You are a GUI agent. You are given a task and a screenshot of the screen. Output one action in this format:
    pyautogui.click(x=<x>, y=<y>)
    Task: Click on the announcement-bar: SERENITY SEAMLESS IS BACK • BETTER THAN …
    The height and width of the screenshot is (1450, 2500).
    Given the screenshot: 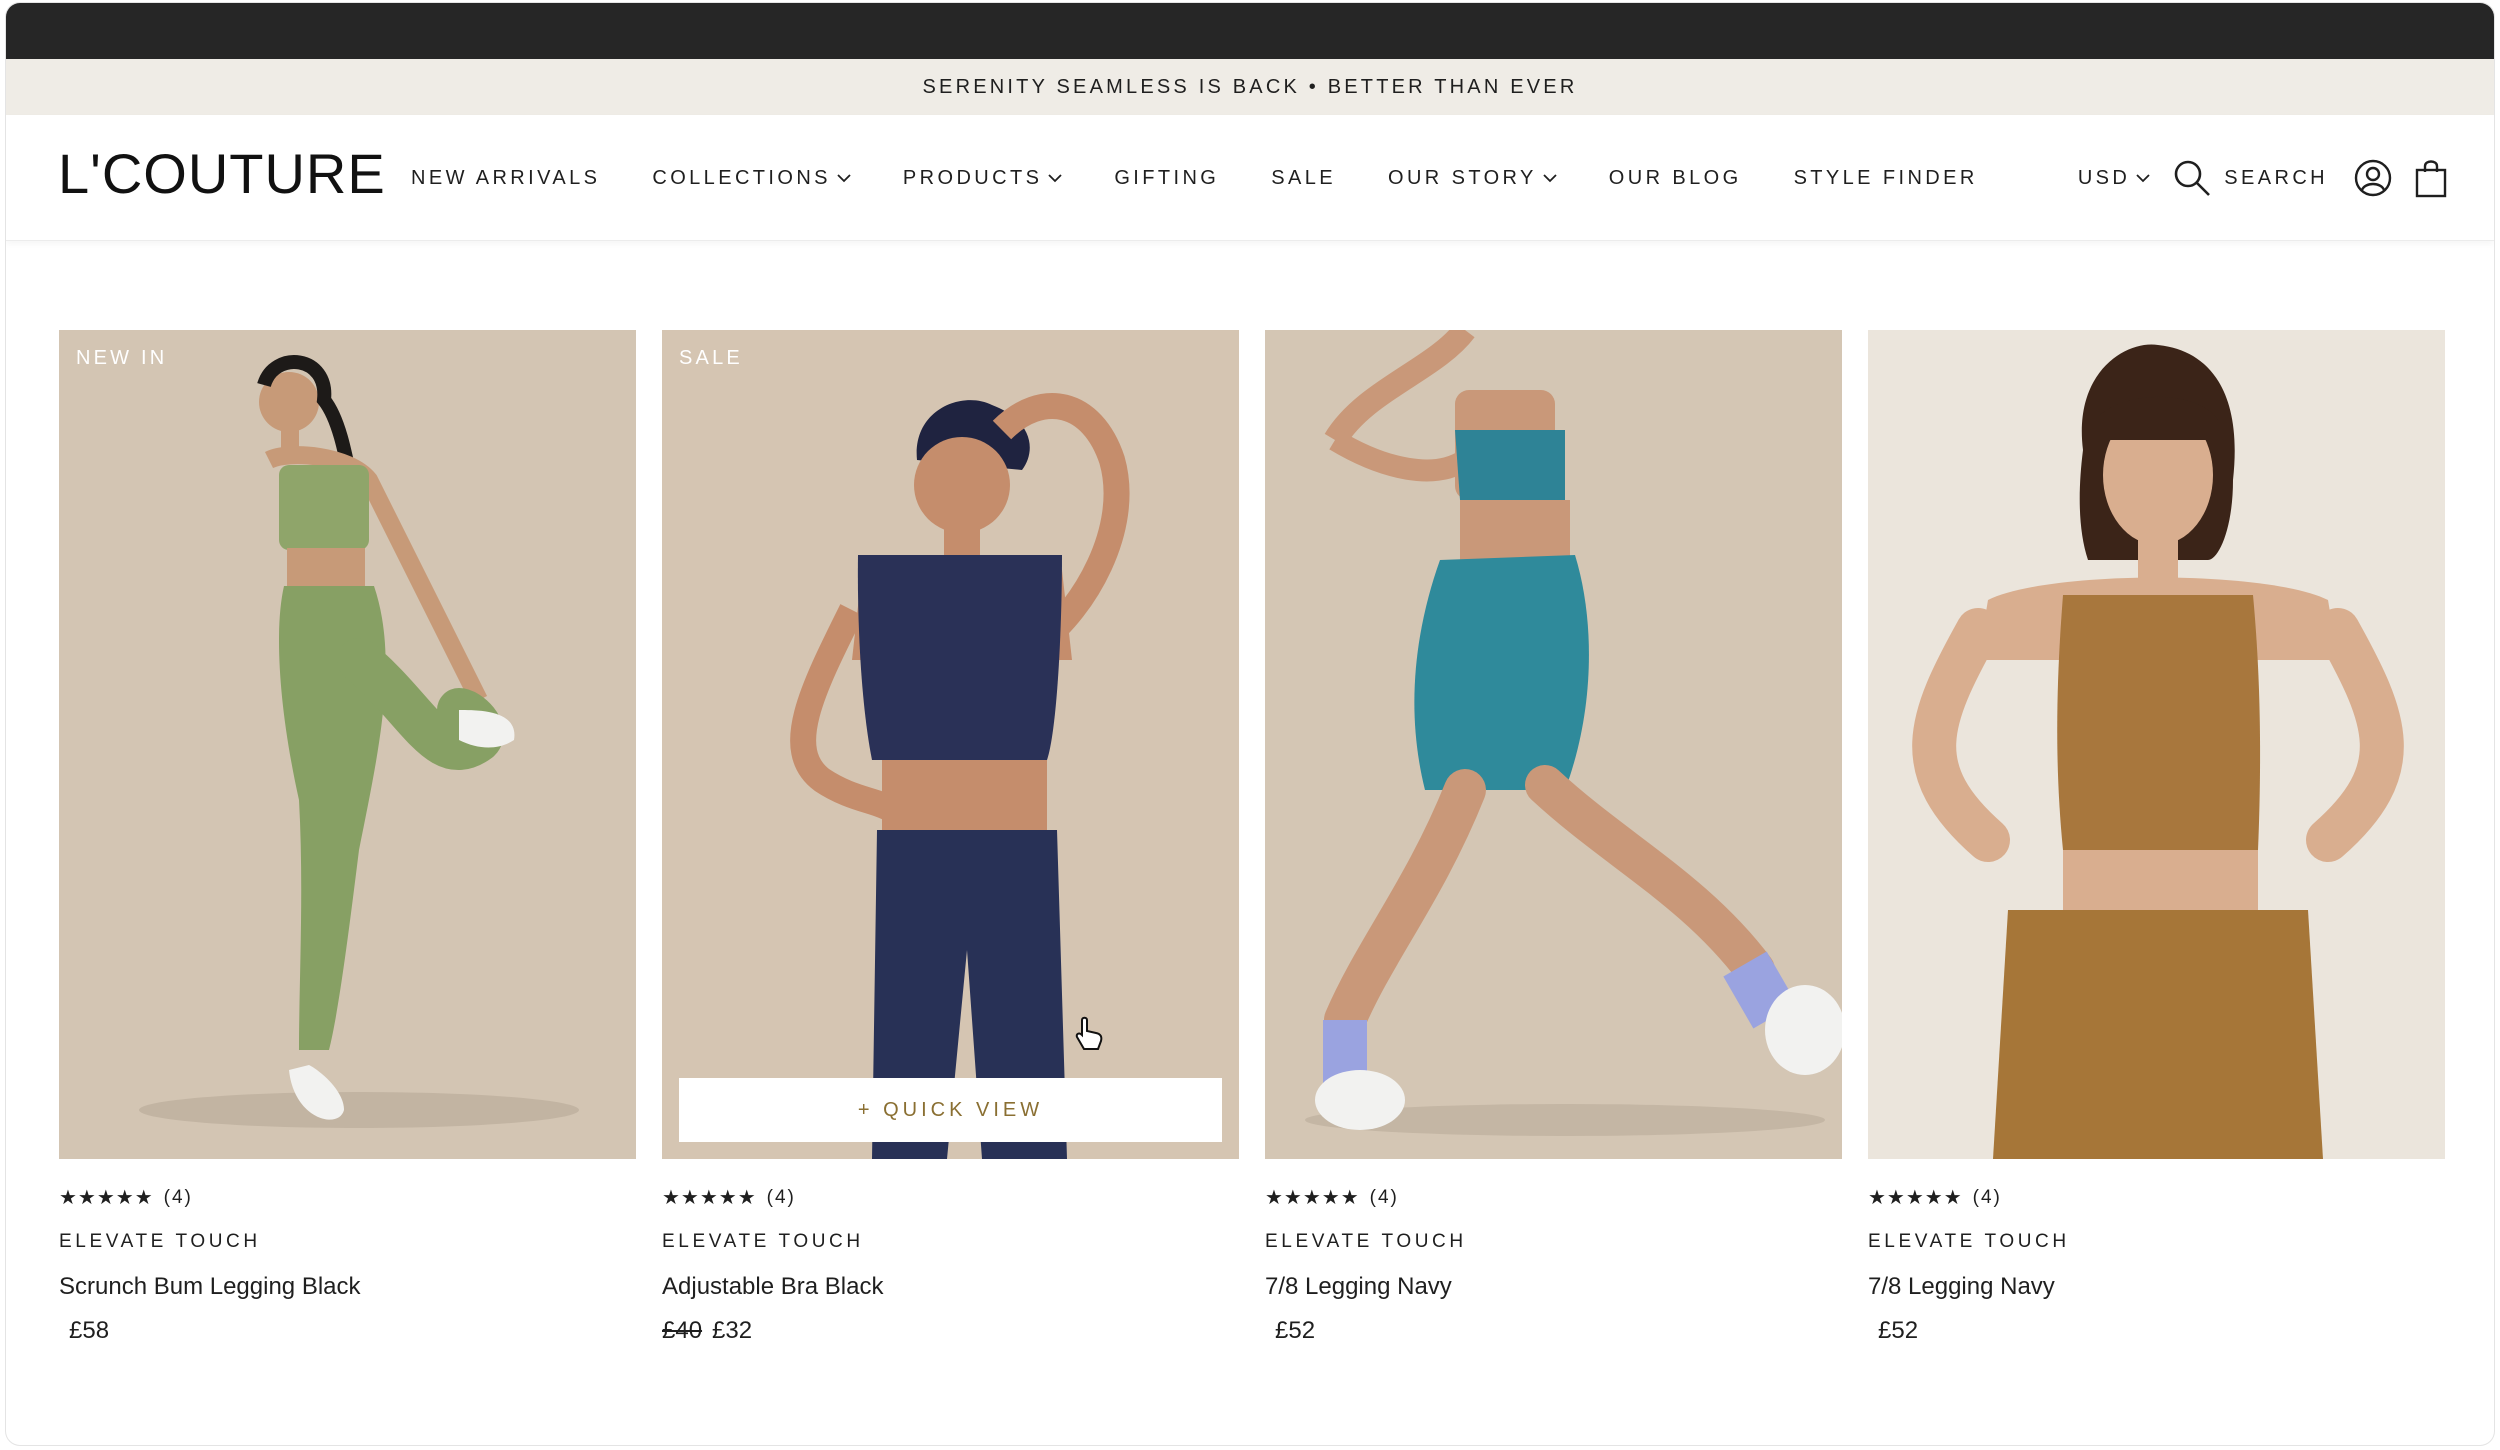 What is the action you would take?
    pyautogui.click(x=1250, y=87)
    